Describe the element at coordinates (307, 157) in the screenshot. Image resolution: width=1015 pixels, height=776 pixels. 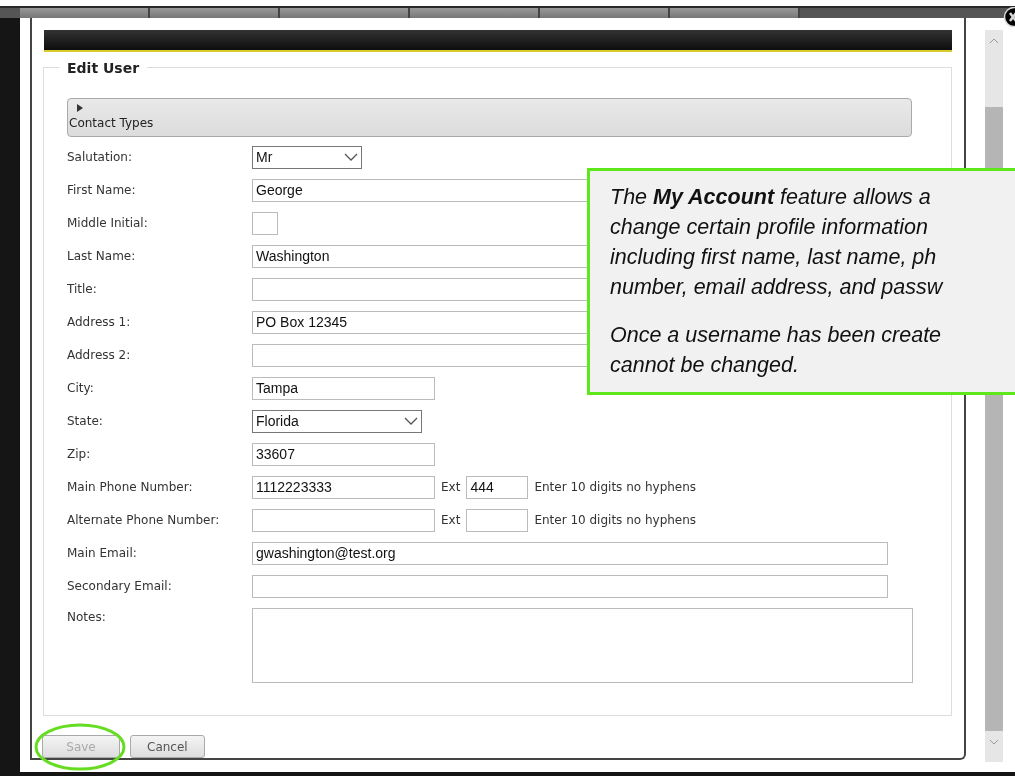
I see `select-field: Mr` at that location.